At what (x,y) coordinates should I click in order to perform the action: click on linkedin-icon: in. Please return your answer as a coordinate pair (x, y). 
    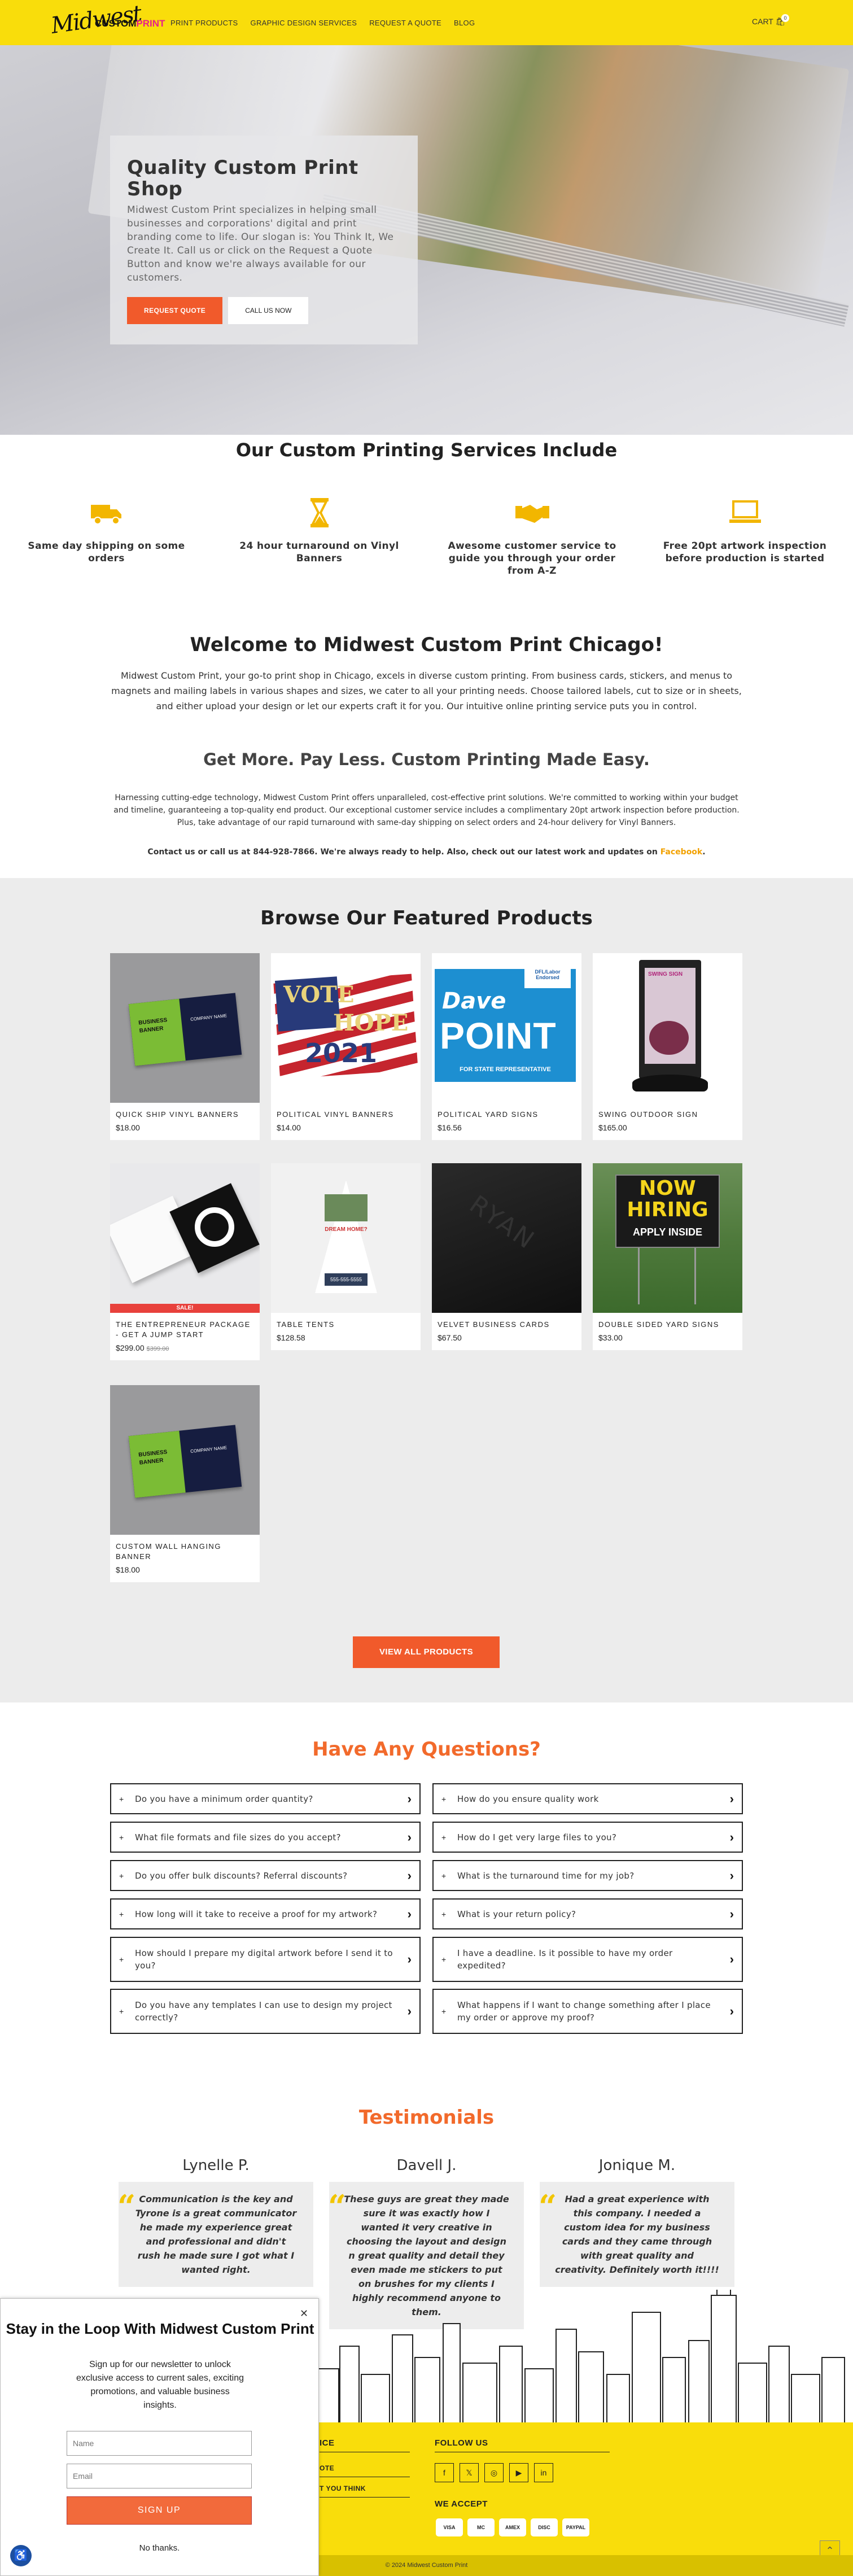
    Looking at the image, I should click on (543, 2473).